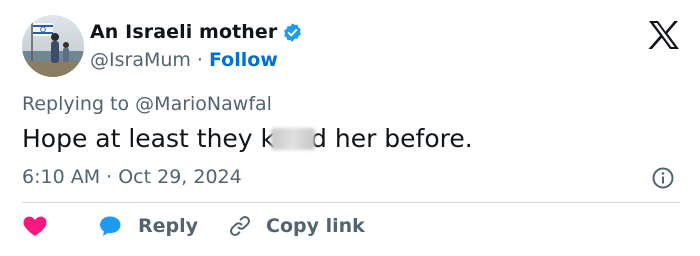  I want to click on reply-label: Reply, so click(168, 226).